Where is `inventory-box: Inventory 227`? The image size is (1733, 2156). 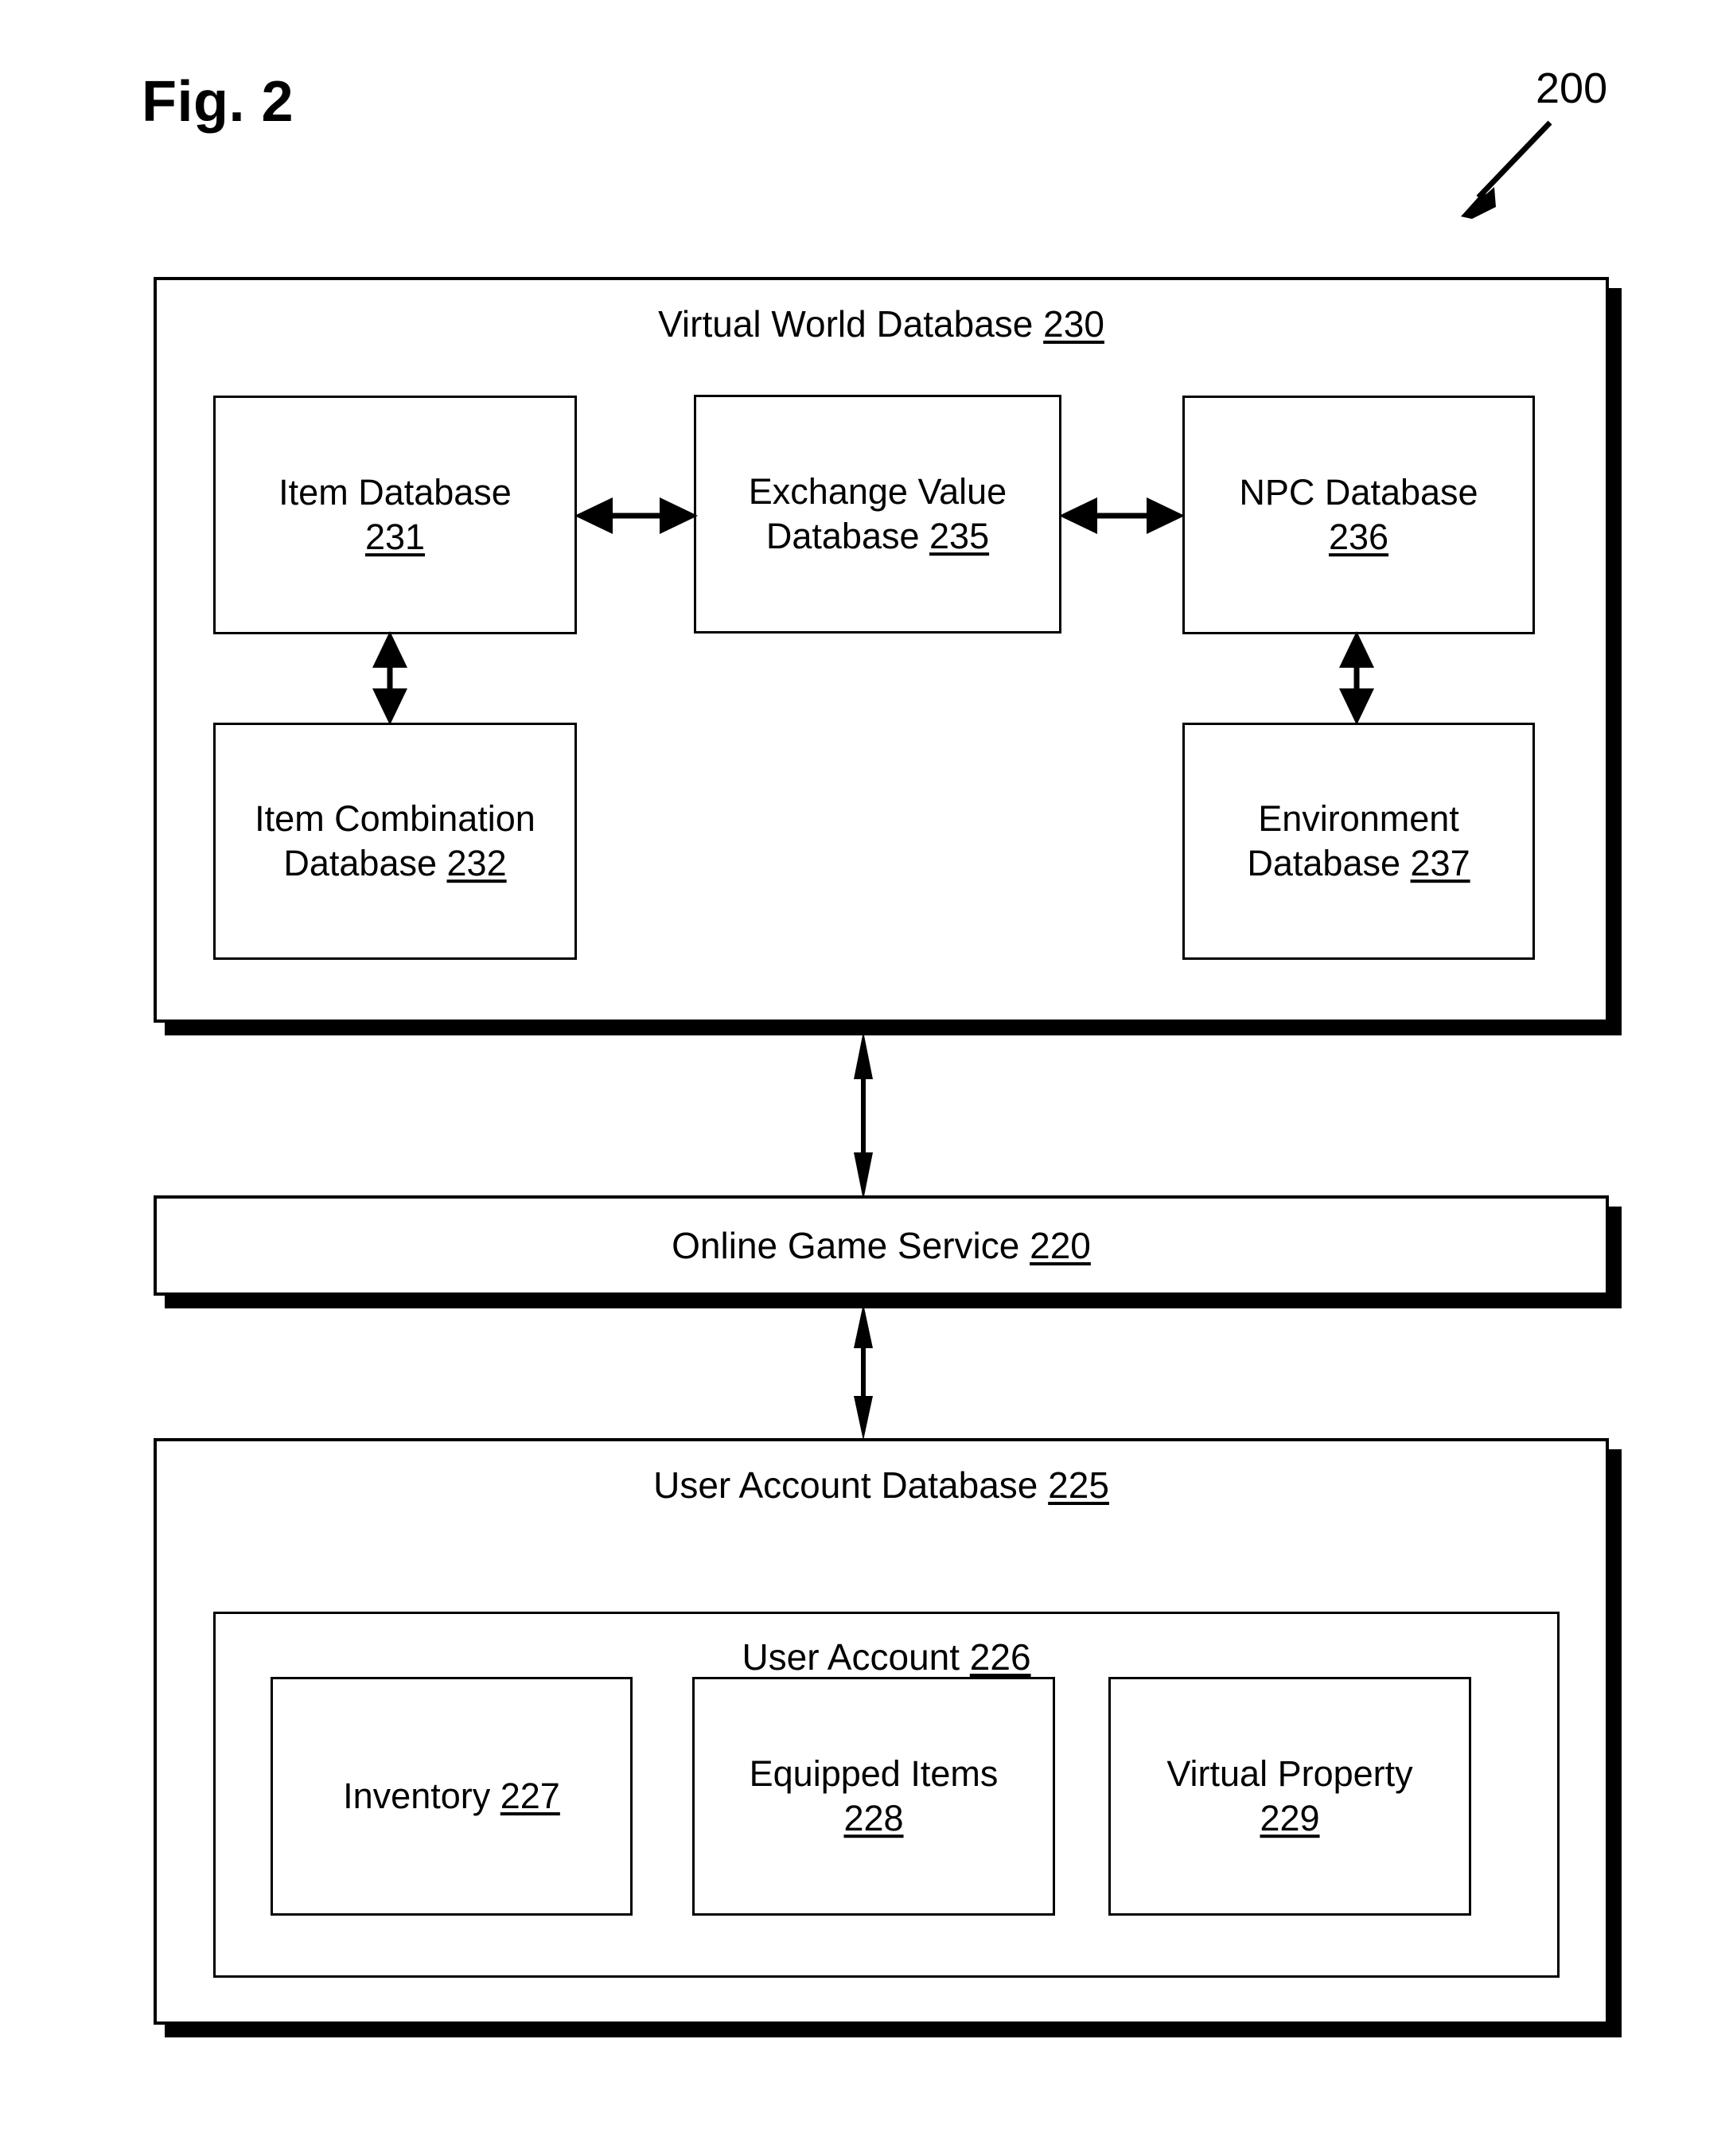 inventory-box: Inventory 227 is located at coordinates (452, 1796).